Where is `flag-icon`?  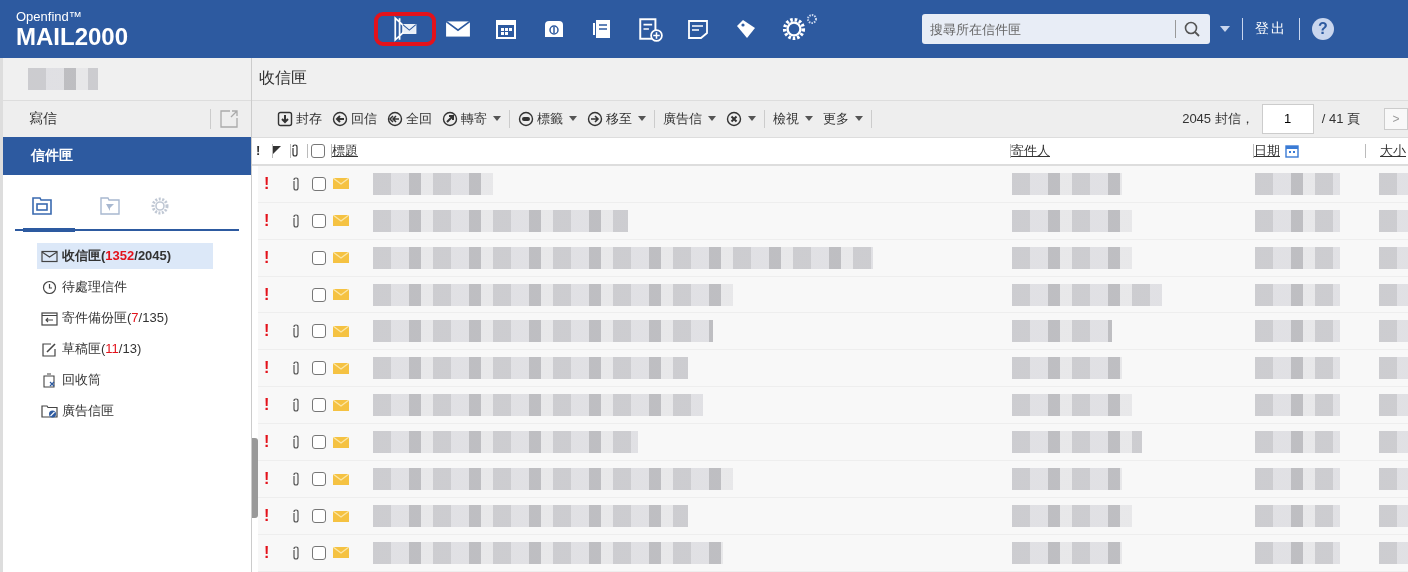 flag-icon is located at coordinates (277, 150).